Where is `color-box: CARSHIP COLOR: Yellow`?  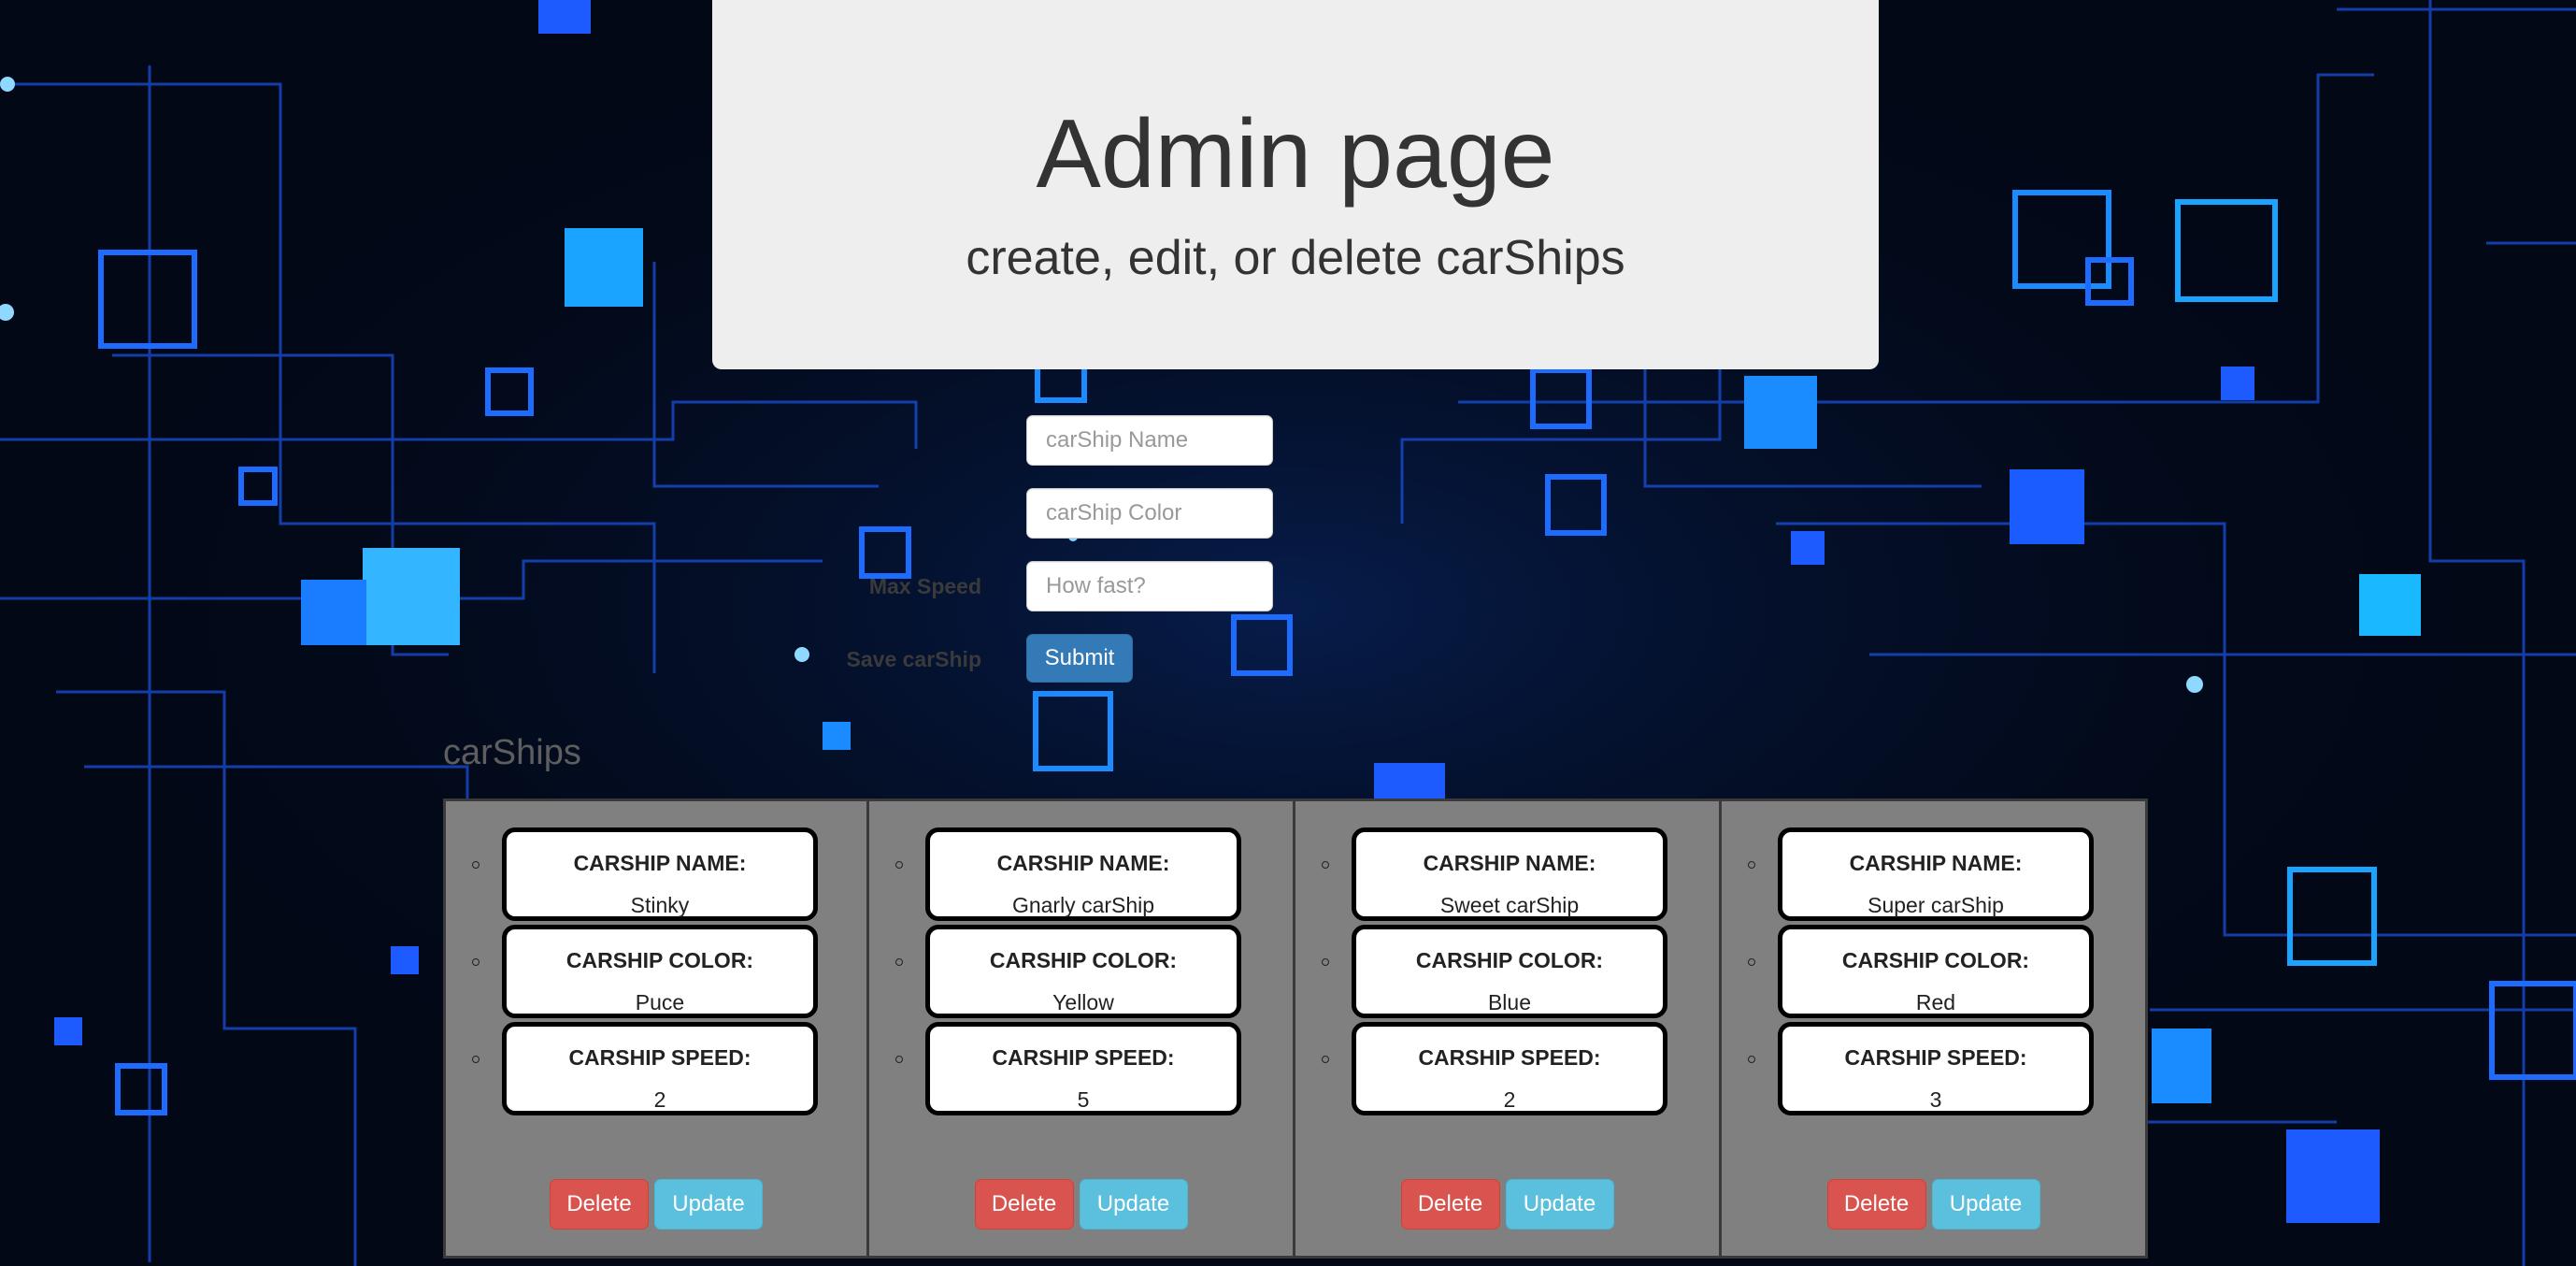 color-box: CARSHIP COLOR: Yellow is located at coordinates (1083, 971).